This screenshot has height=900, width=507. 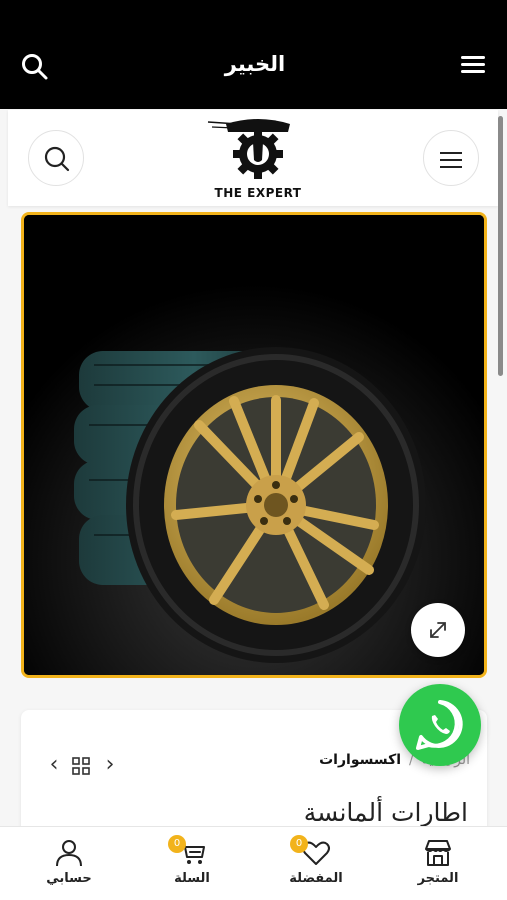 I want to click on top-bar: الخبير, so click(x=253, y=54).